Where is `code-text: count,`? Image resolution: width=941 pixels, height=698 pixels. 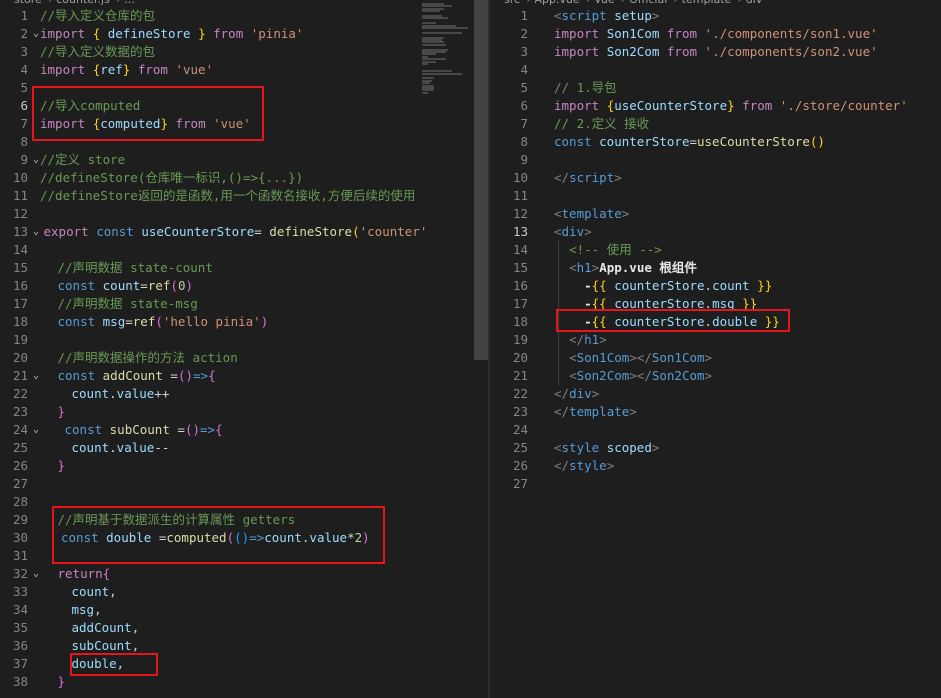 code-text: count, is located at coordinates (78, 592).